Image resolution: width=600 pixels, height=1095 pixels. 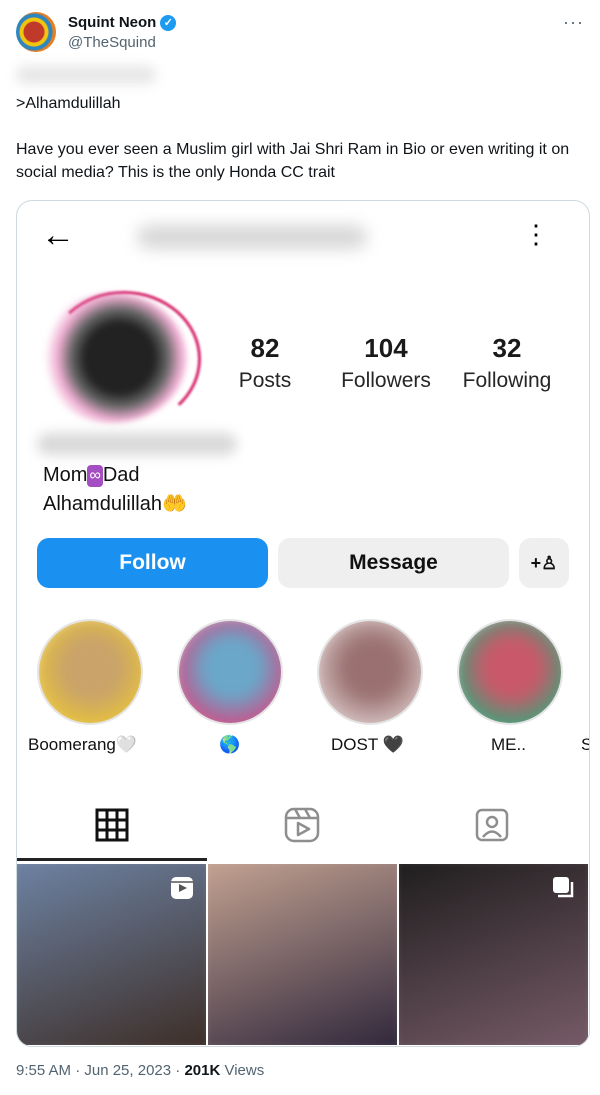 What do you see at coordinates (300, 34) in the screenshot?
I see `tweet-header: Squint Neon ✓ @TheSquind ···` at bounding box center [300, 34].